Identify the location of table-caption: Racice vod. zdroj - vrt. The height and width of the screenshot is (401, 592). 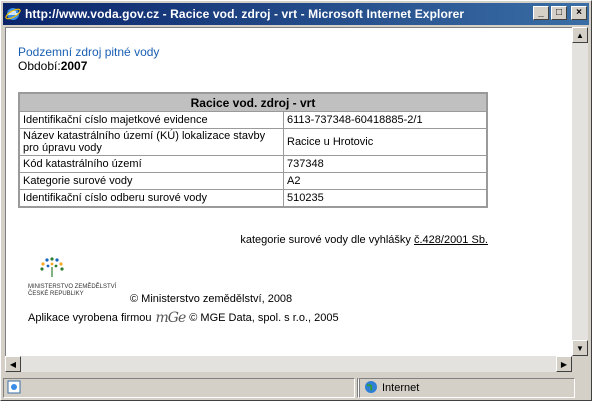
(253, 102).